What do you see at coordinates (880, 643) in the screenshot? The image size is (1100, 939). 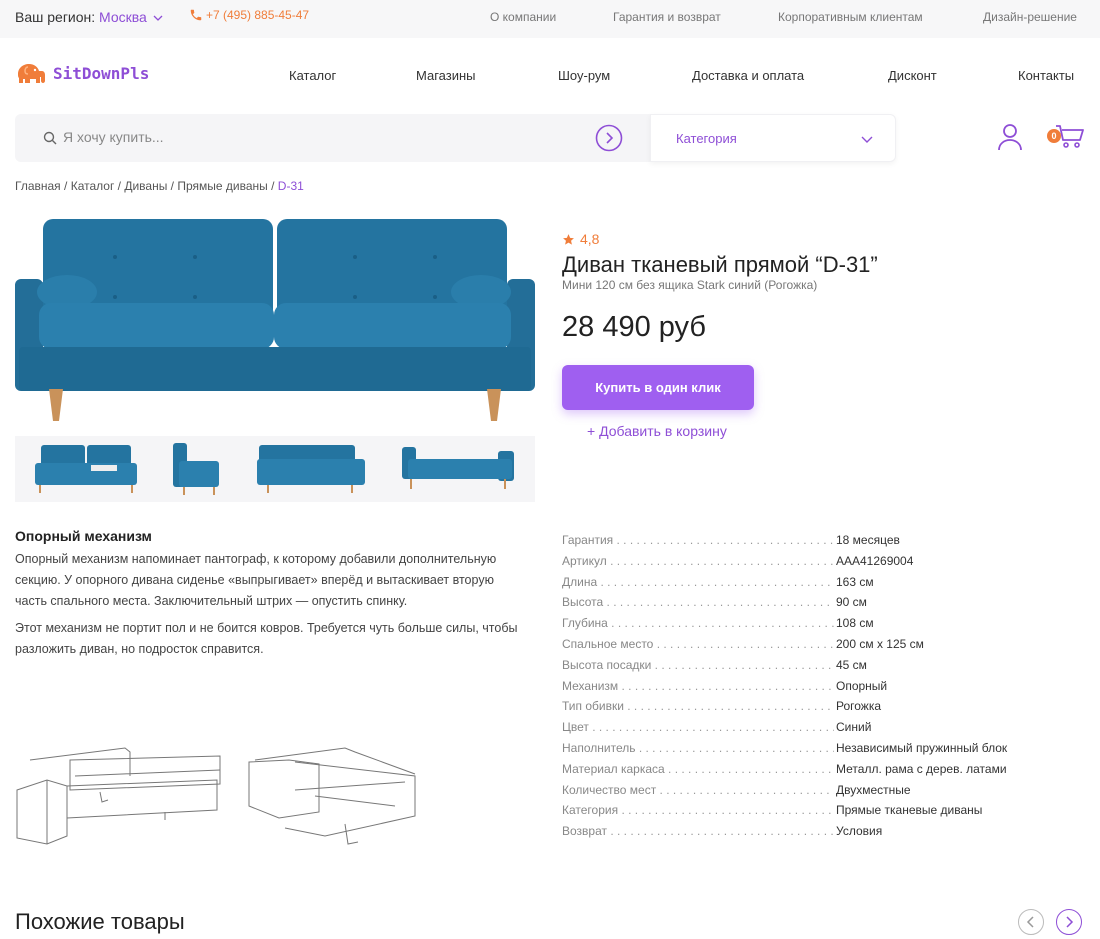 I see `spec-value: 200 см х 125 см` at bounding box center [880, 643].